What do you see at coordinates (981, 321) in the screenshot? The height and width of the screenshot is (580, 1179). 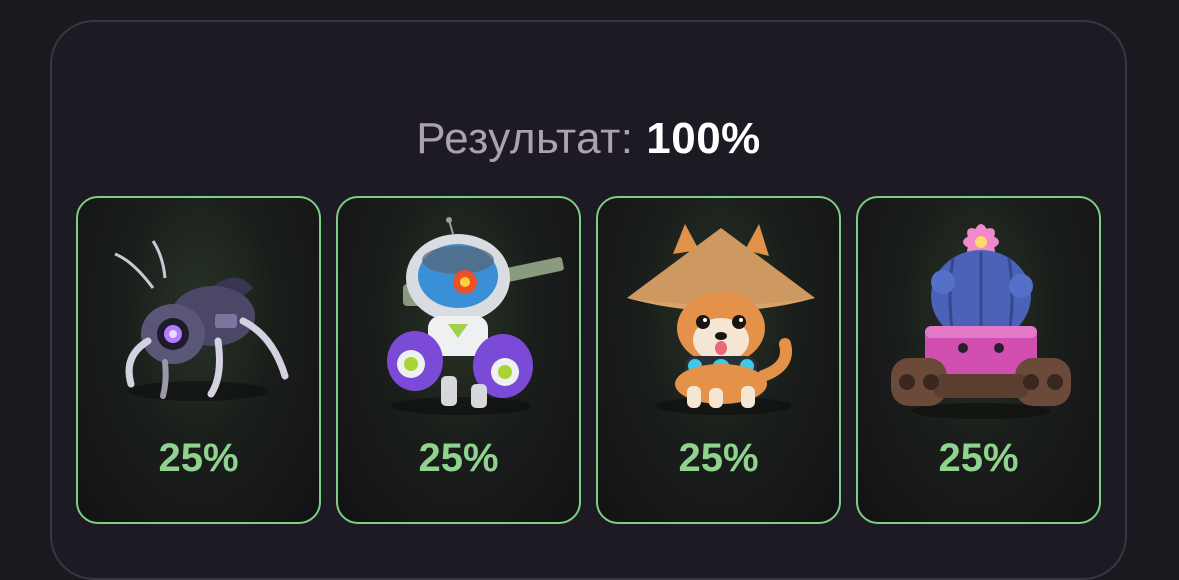 I see `cactus-tank-image` at bounding box center [981, 321].